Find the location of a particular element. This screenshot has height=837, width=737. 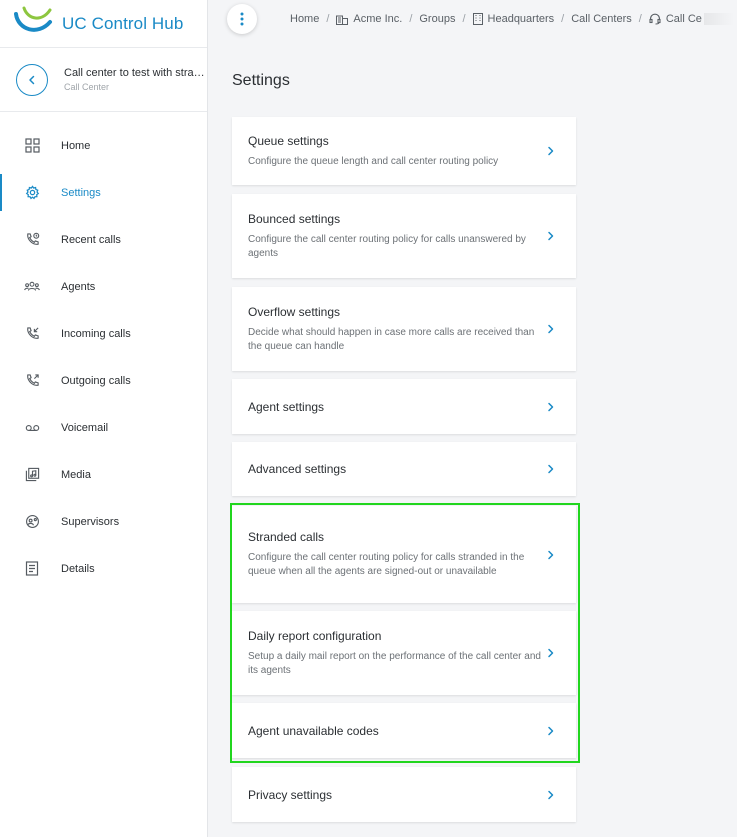

back-button is located at coordinates (32, 79).